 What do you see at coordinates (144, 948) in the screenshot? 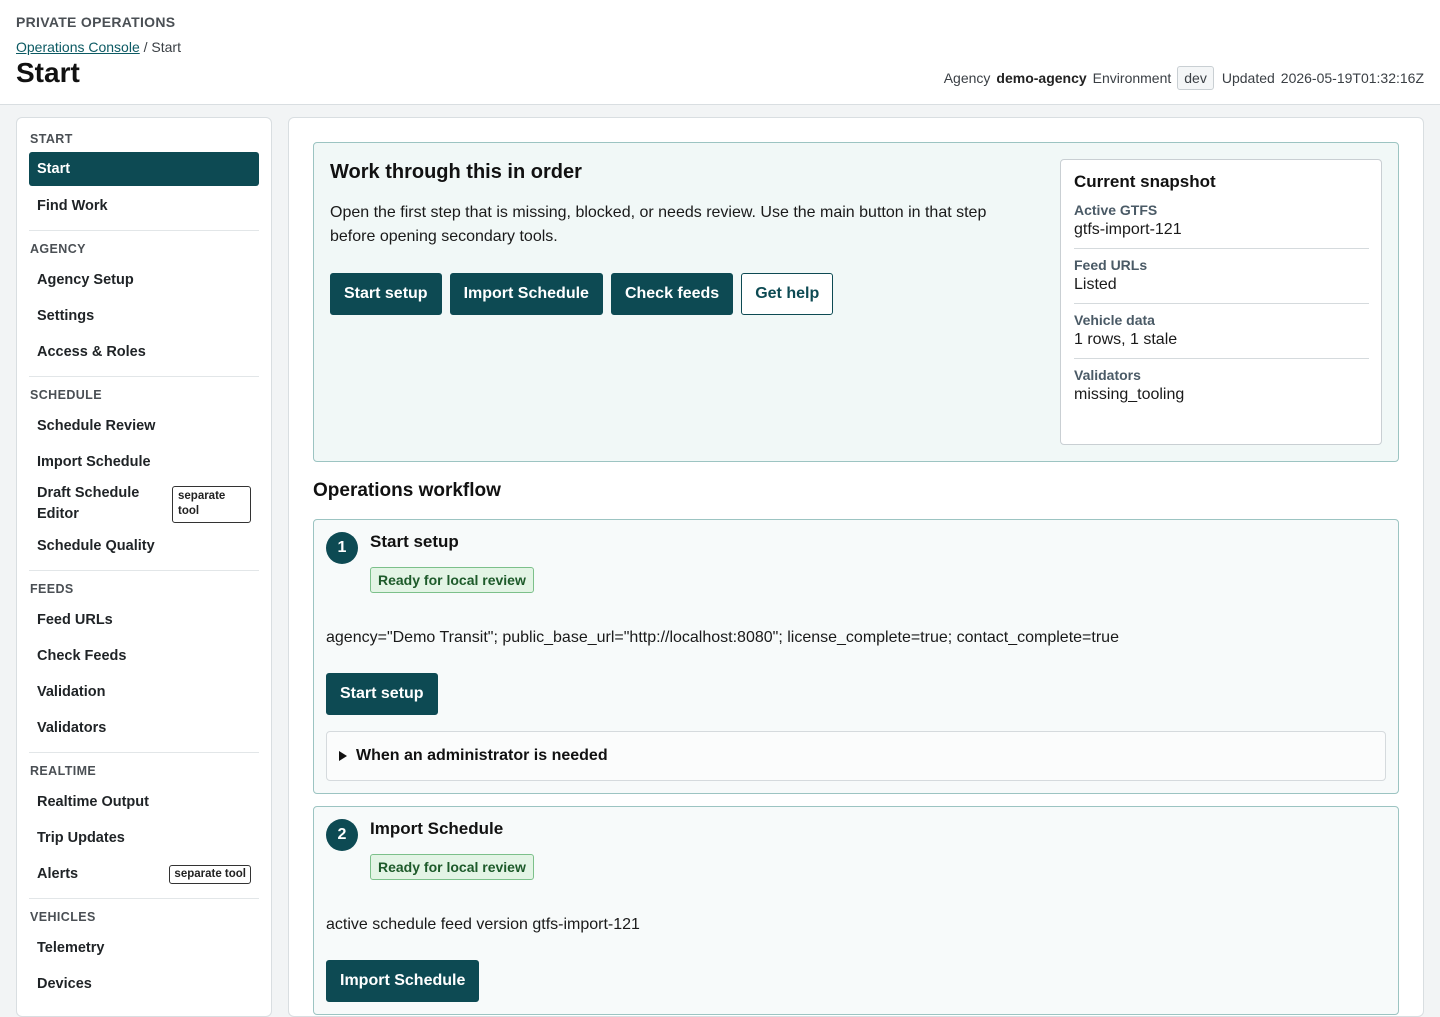
I see `sidebar-item-telemetry: Telemetry` at bounding box center [144, 948].